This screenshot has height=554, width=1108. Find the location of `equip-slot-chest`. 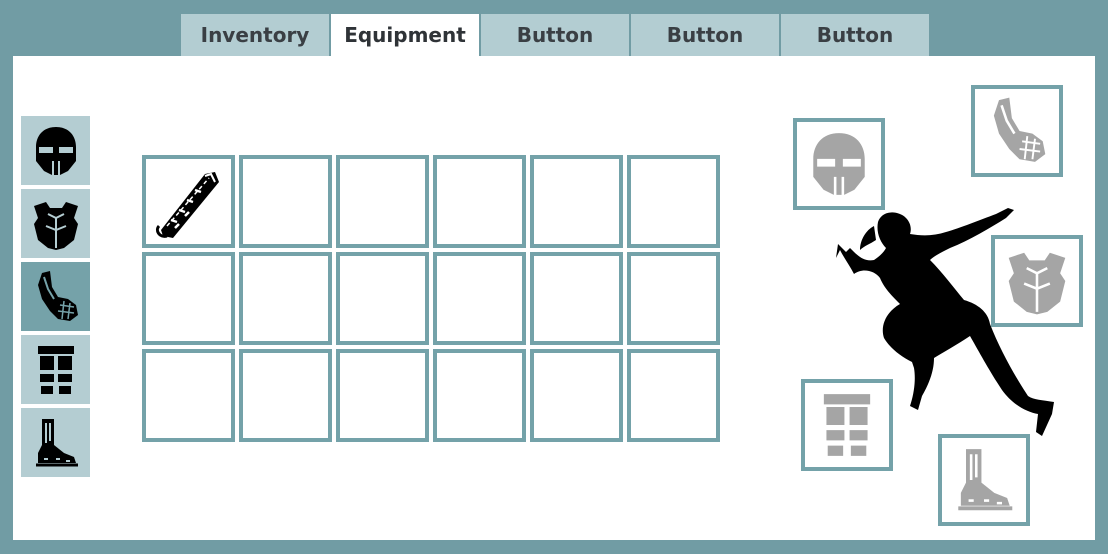

equip-slot-chest is located at coordinates (1037, 281).